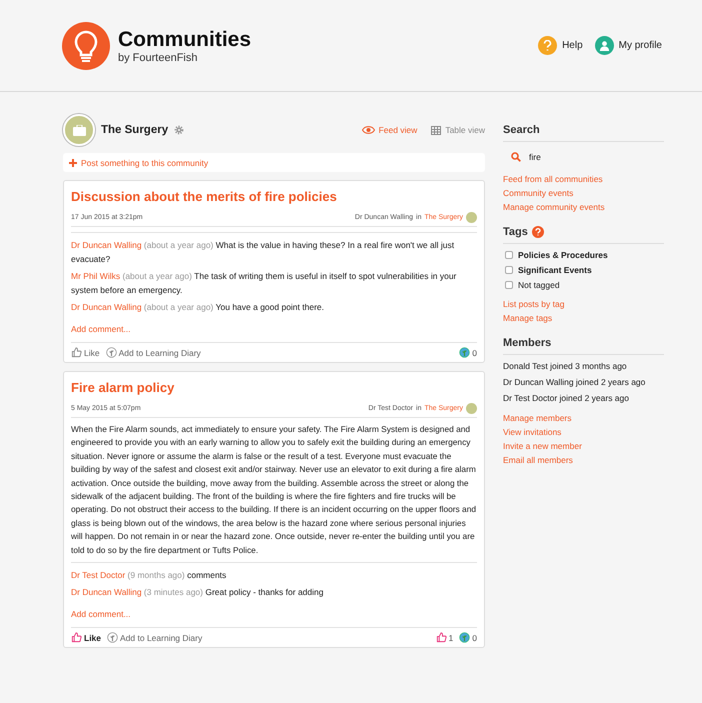 The image size is (702, 703). Describe the element at coordinates (263, 252) in the screenshot. I see `comment: Dr Duncan Walling (about a year ago) What is the value in having these? In a real fire won't we all just evacuate?` at that location.